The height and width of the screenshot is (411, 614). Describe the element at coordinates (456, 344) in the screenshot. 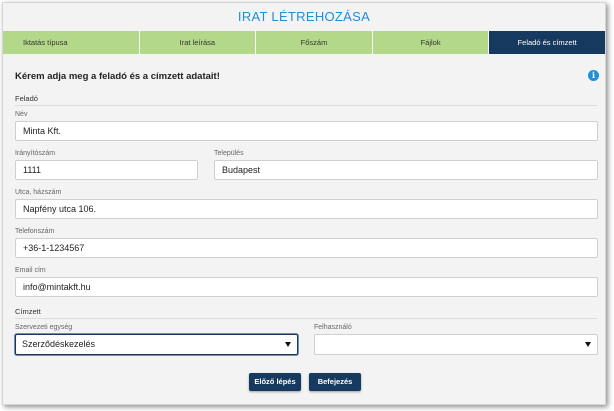

I see `user-select` at that location.